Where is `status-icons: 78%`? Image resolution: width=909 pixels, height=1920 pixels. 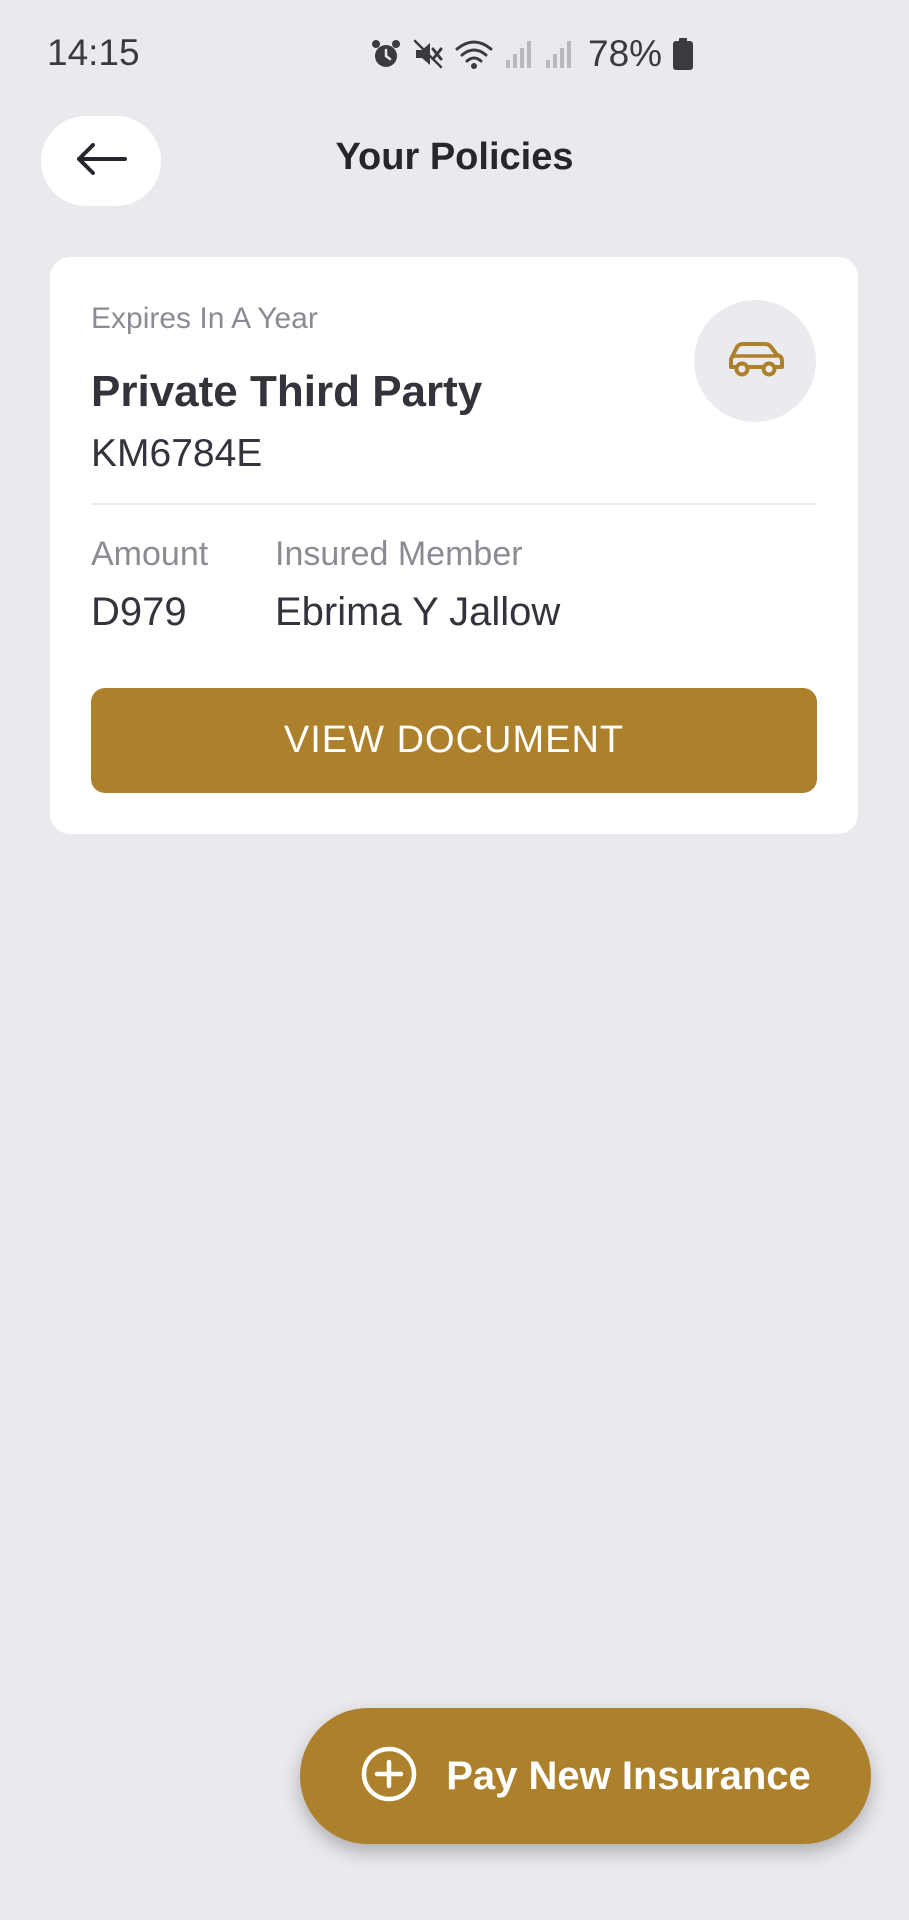
status-icons: 78% is located at coordinates (532, 53).